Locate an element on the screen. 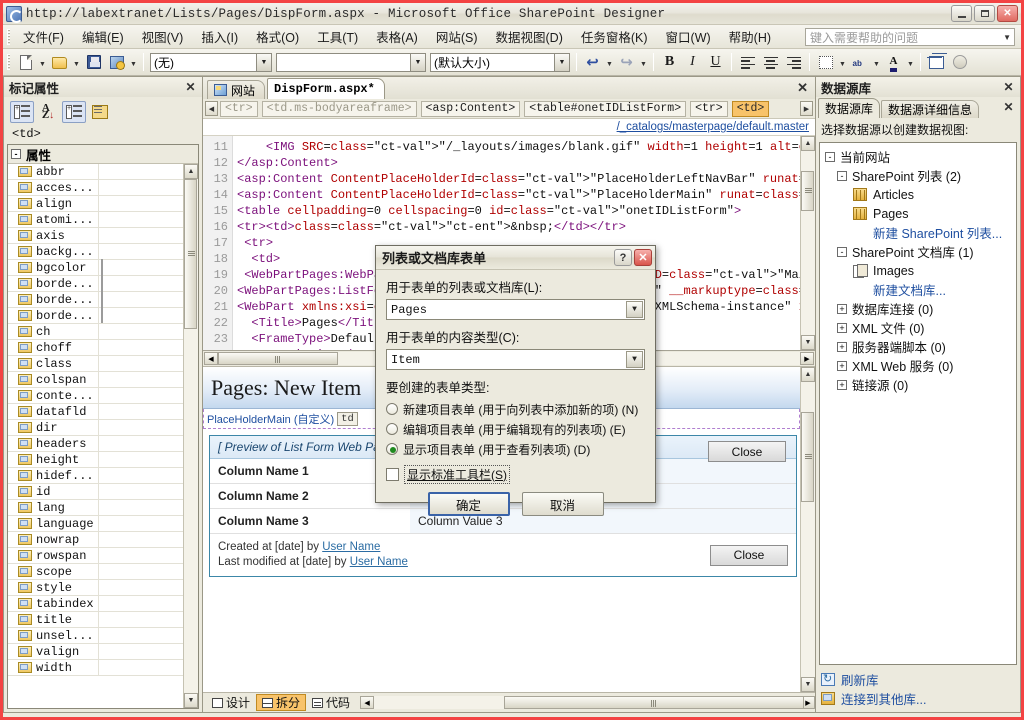  borders-dropdown-icon: ▼ is located at coordinates (842, 62).